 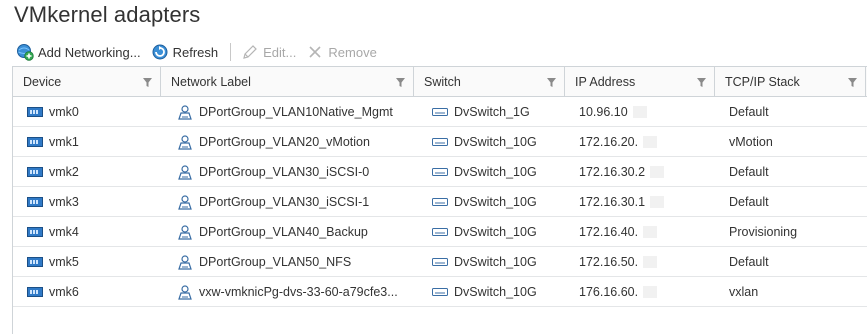 What do you see at coordinates (609, 262) in the screenshot?
I see `ip-address: 172.16.50.` at bounding box center [609, 262].